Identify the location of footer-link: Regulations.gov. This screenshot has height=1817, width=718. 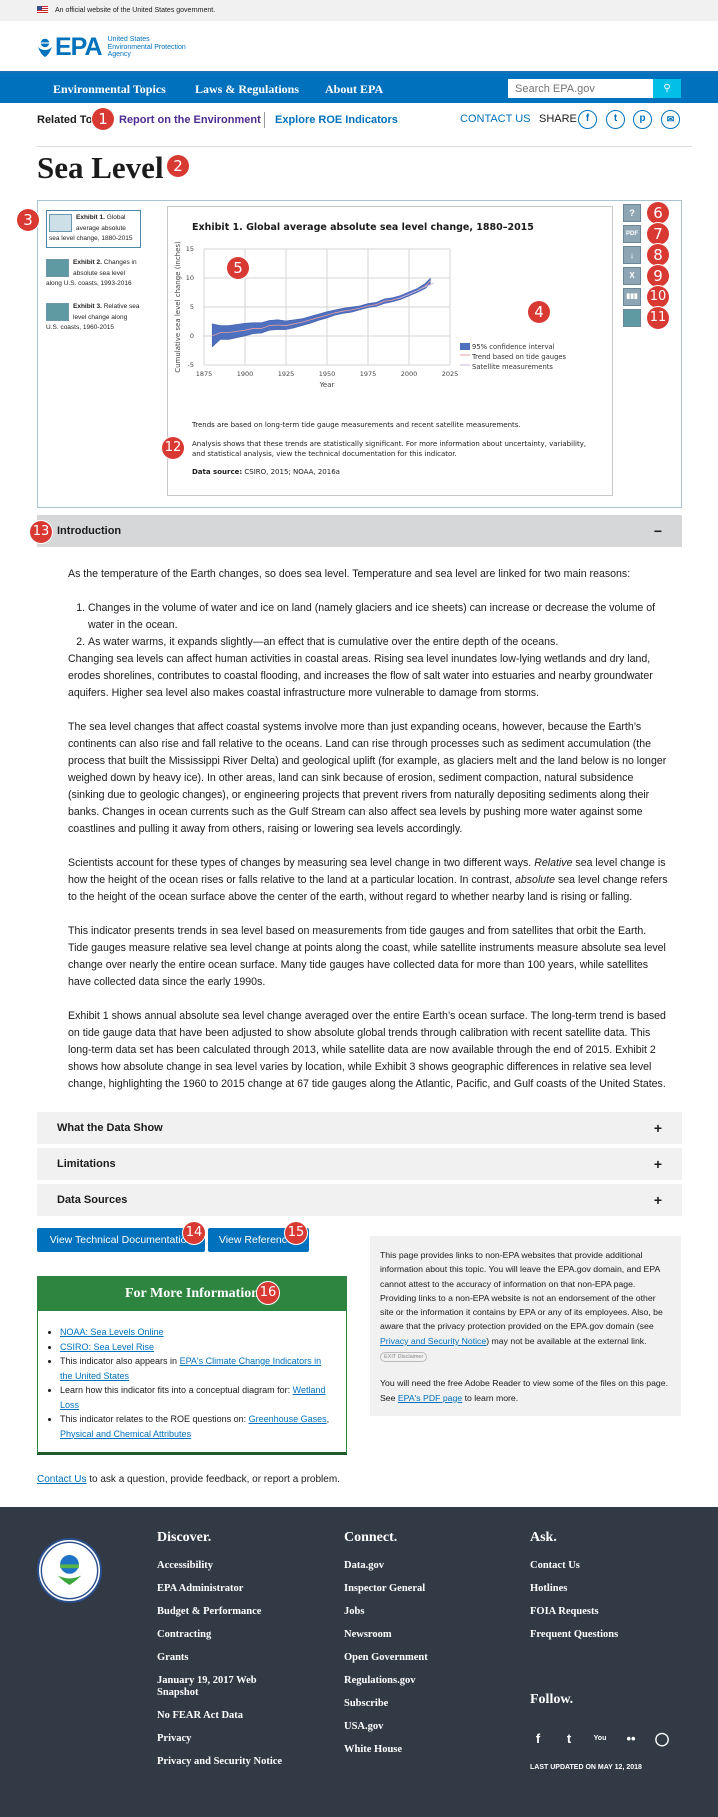
(386, 1681).